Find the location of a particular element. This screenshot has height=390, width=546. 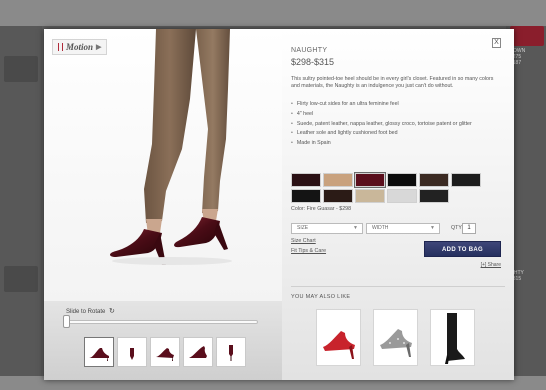

size-chart-link: Size Chart is located at coordinates (303, 241).